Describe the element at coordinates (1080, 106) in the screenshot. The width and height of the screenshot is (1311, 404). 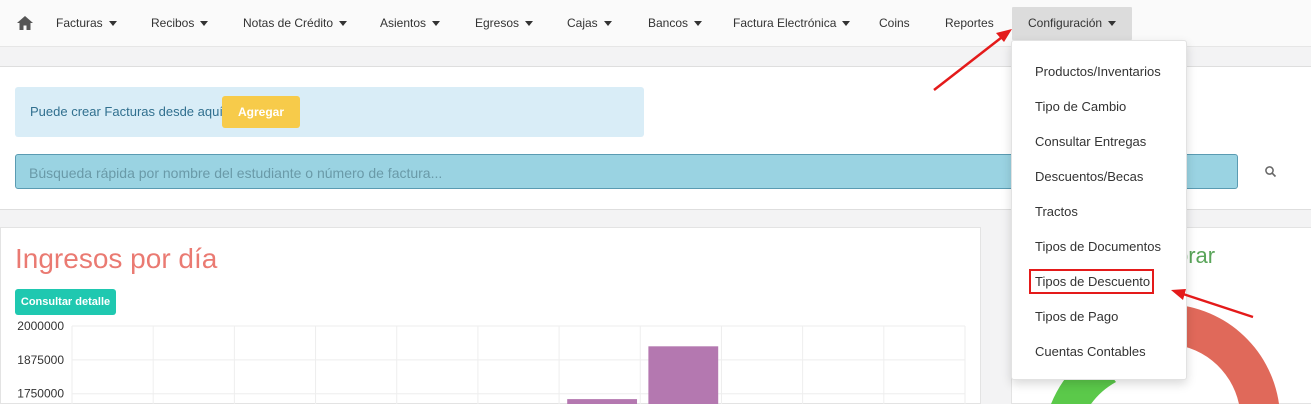
I see `menu-item-tipo-de-cambio: Tipo de Cambio` at that location.